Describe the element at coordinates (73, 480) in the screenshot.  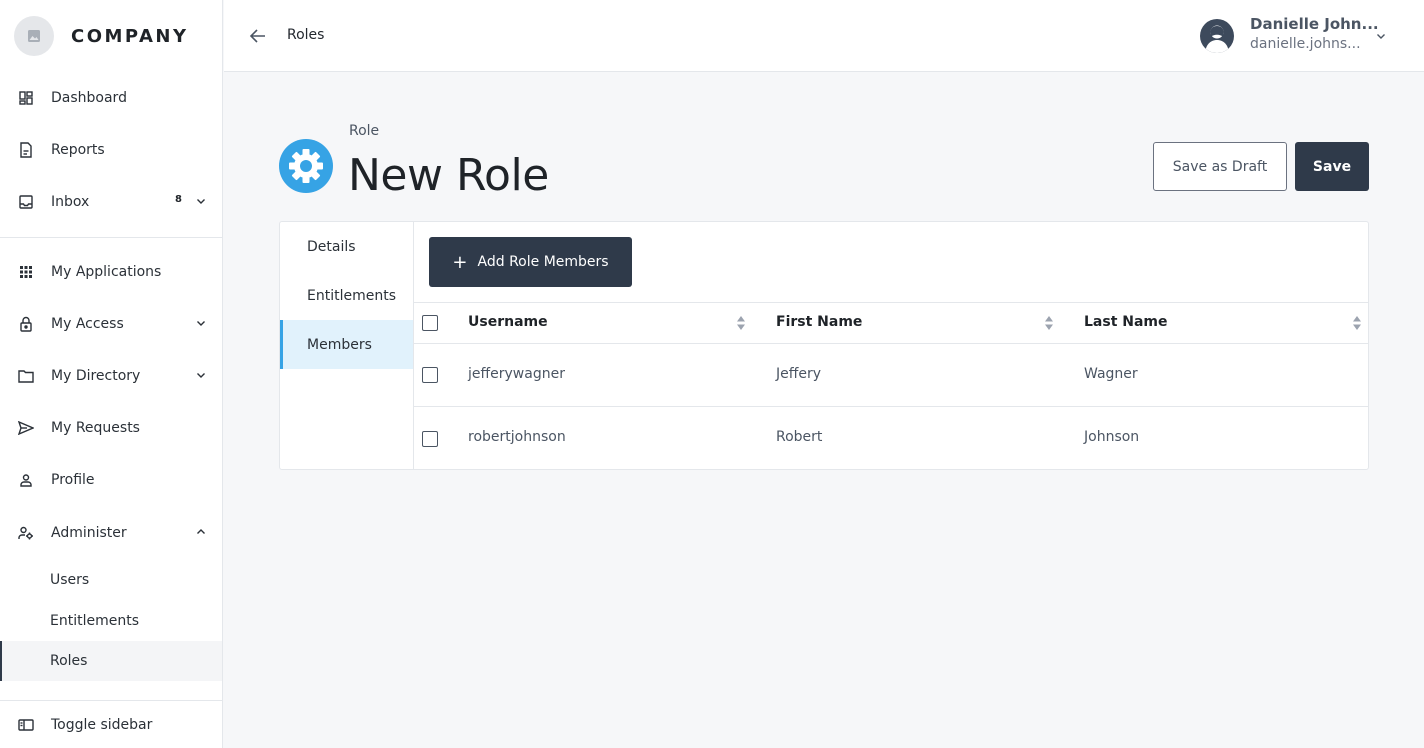
I see `sidebar-item-label: Profile` at that location.